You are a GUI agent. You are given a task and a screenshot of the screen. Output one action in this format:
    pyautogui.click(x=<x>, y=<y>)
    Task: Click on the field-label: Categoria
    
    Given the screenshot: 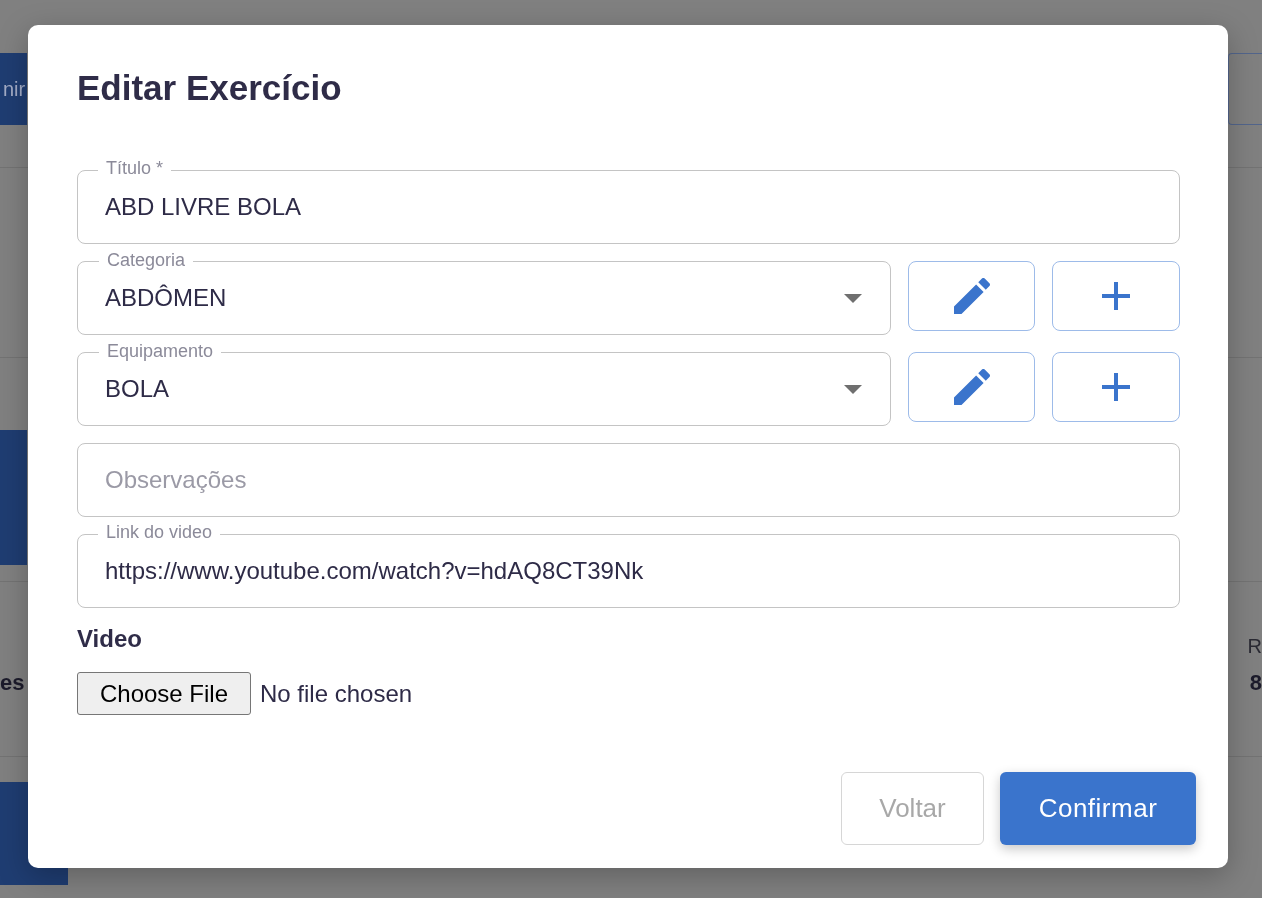 What is the action you would take?
    pyautogui.click(x=146, y=260)
    